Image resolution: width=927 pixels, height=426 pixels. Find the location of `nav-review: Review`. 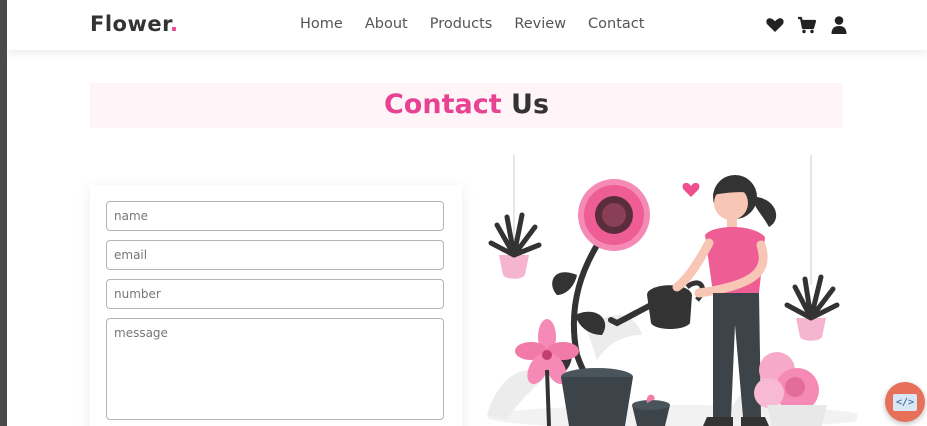

nav-review: Review is located at coordinates (540, 24).